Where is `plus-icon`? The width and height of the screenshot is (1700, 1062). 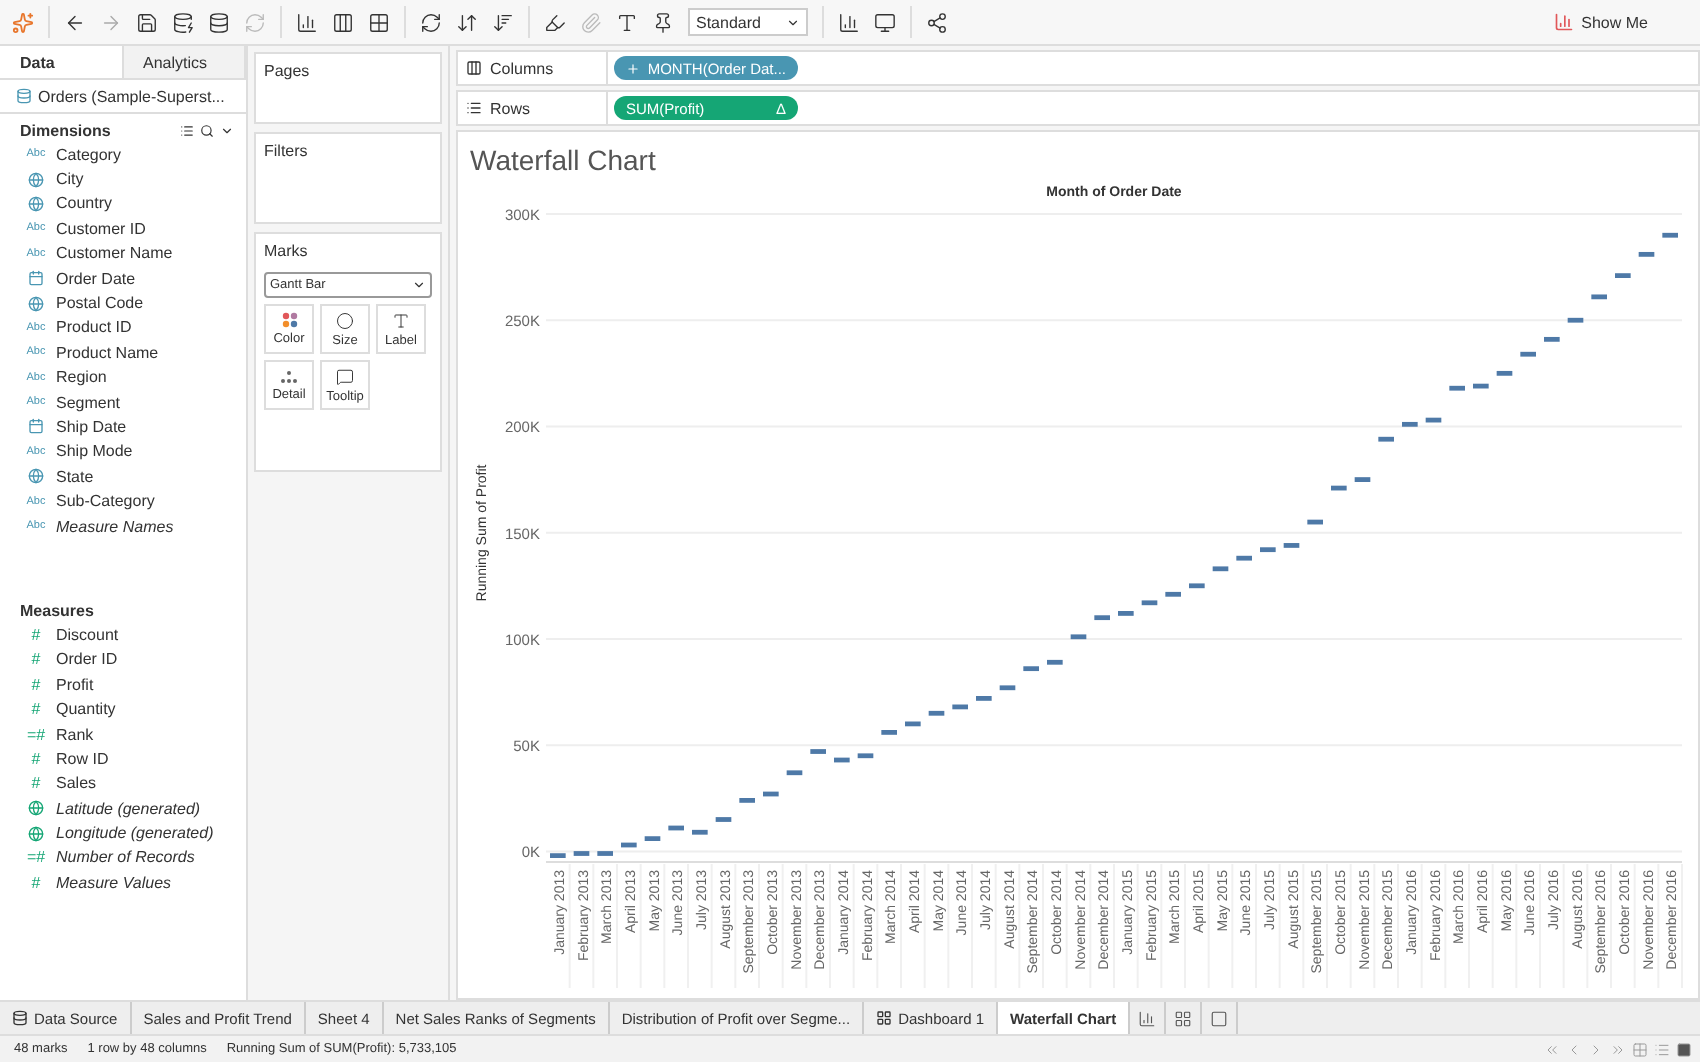
plus-icon is located at coordinates (633, 68).